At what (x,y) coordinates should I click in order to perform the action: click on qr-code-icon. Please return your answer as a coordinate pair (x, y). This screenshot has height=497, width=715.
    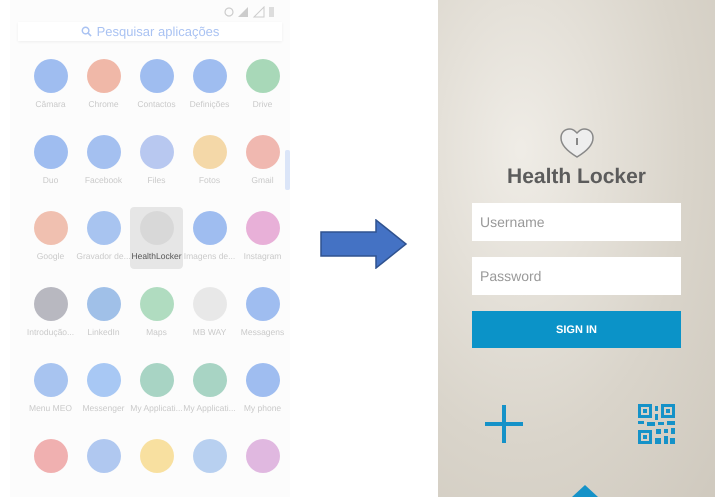
    Looking at the image, I should click on (656, 424).